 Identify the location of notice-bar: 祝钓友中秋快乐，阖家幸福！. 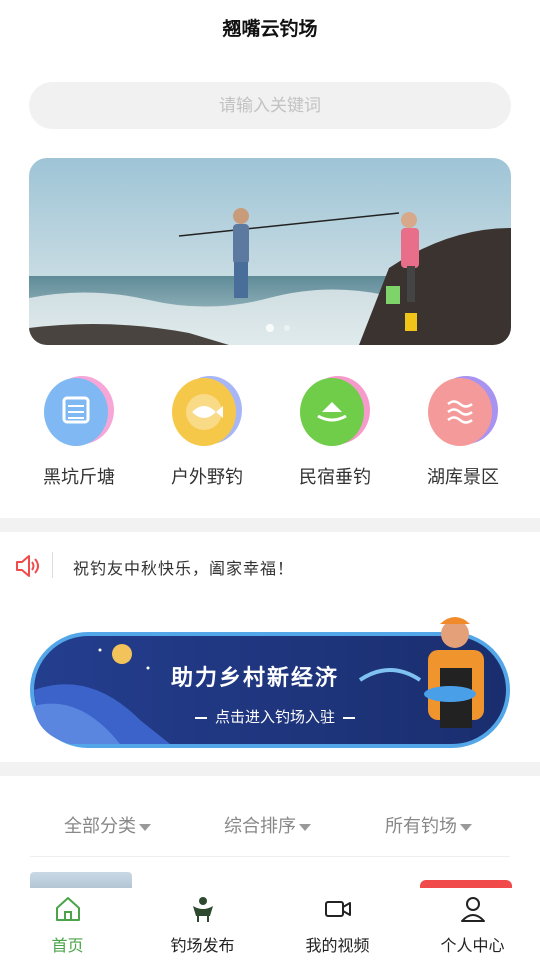
(270, 566).